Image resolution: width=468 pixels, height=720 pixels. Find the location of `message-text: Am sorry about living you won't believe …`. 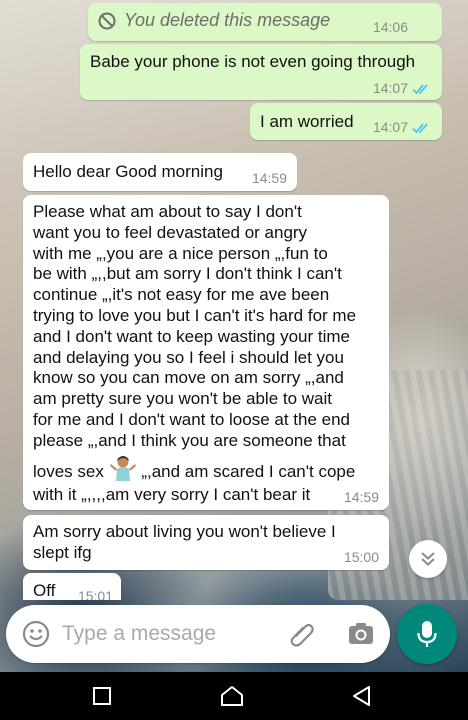

message-text: Am sorry about living you won't believe … is located at coordinates (184, 542).